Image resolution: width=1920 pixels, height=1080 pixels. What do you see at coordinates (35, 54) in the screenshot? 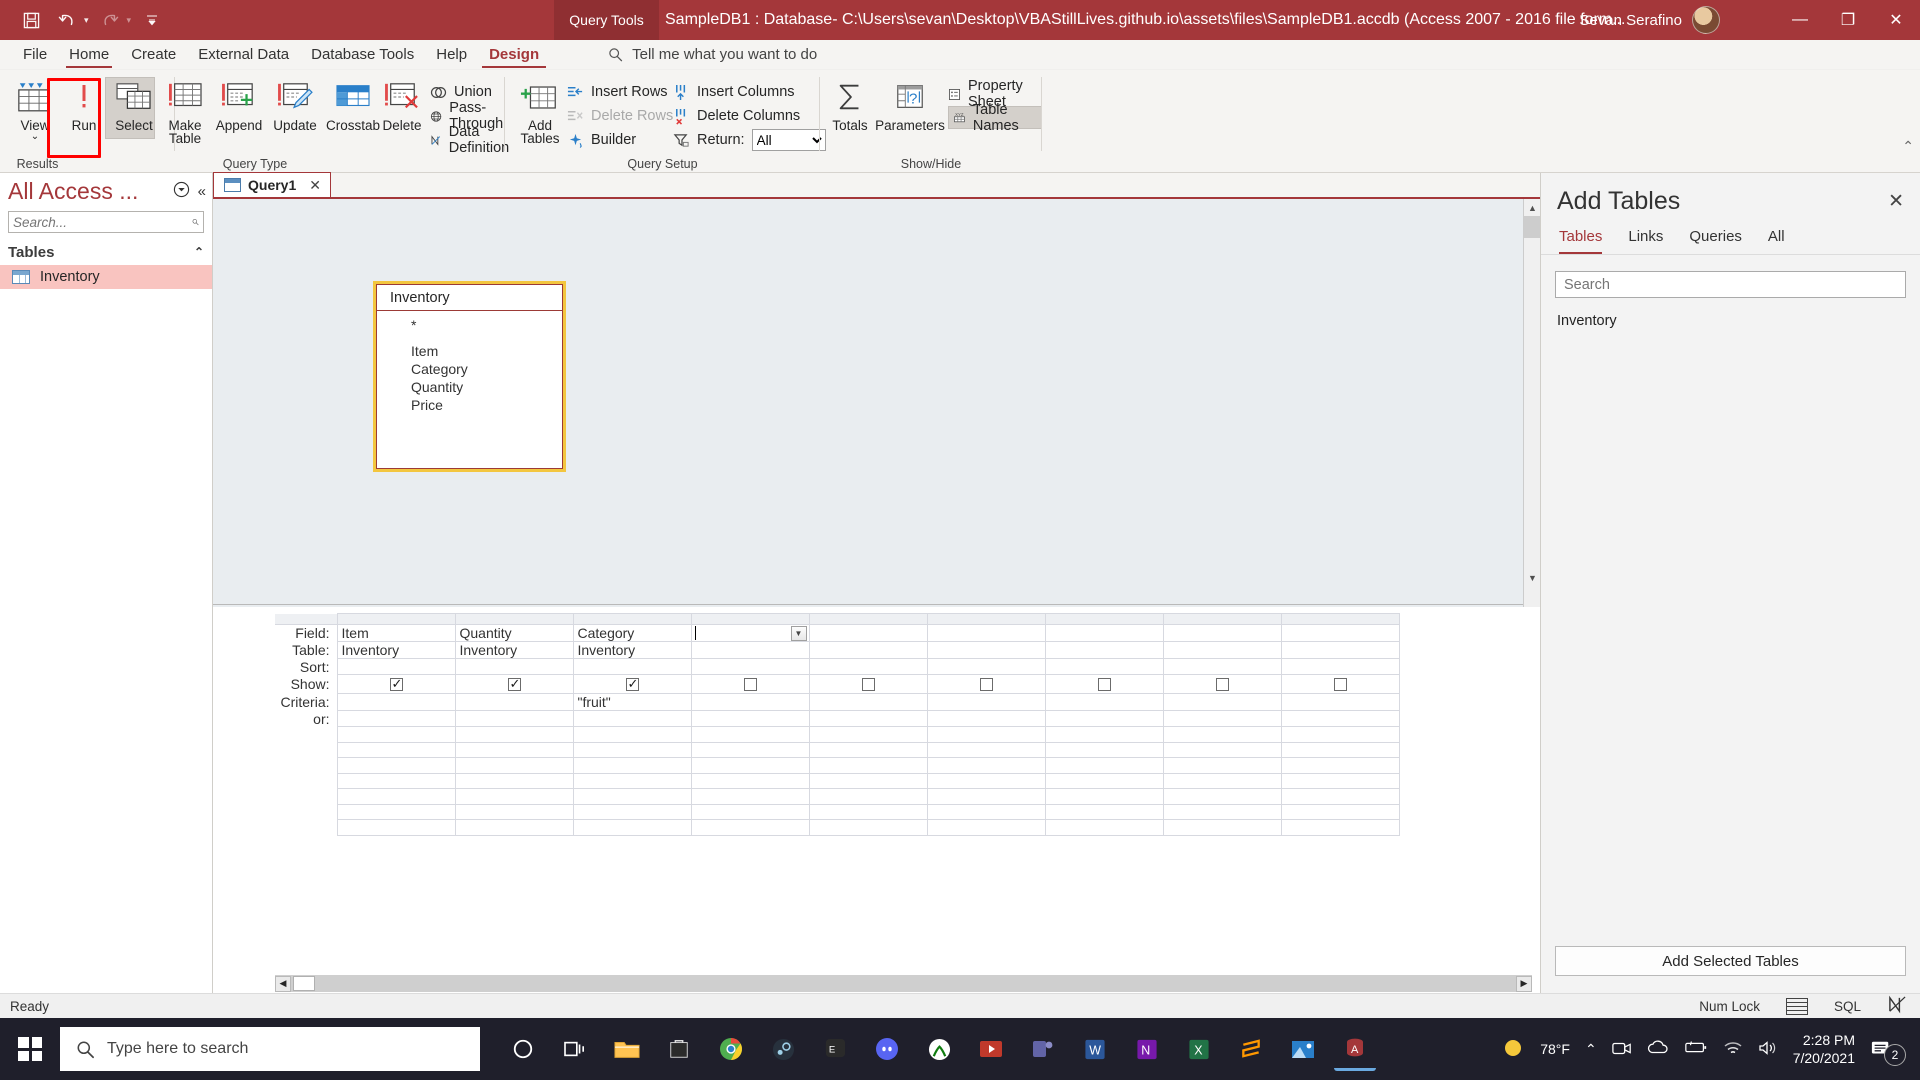
I see `tab-file: File` at bounding box center [35, 54].